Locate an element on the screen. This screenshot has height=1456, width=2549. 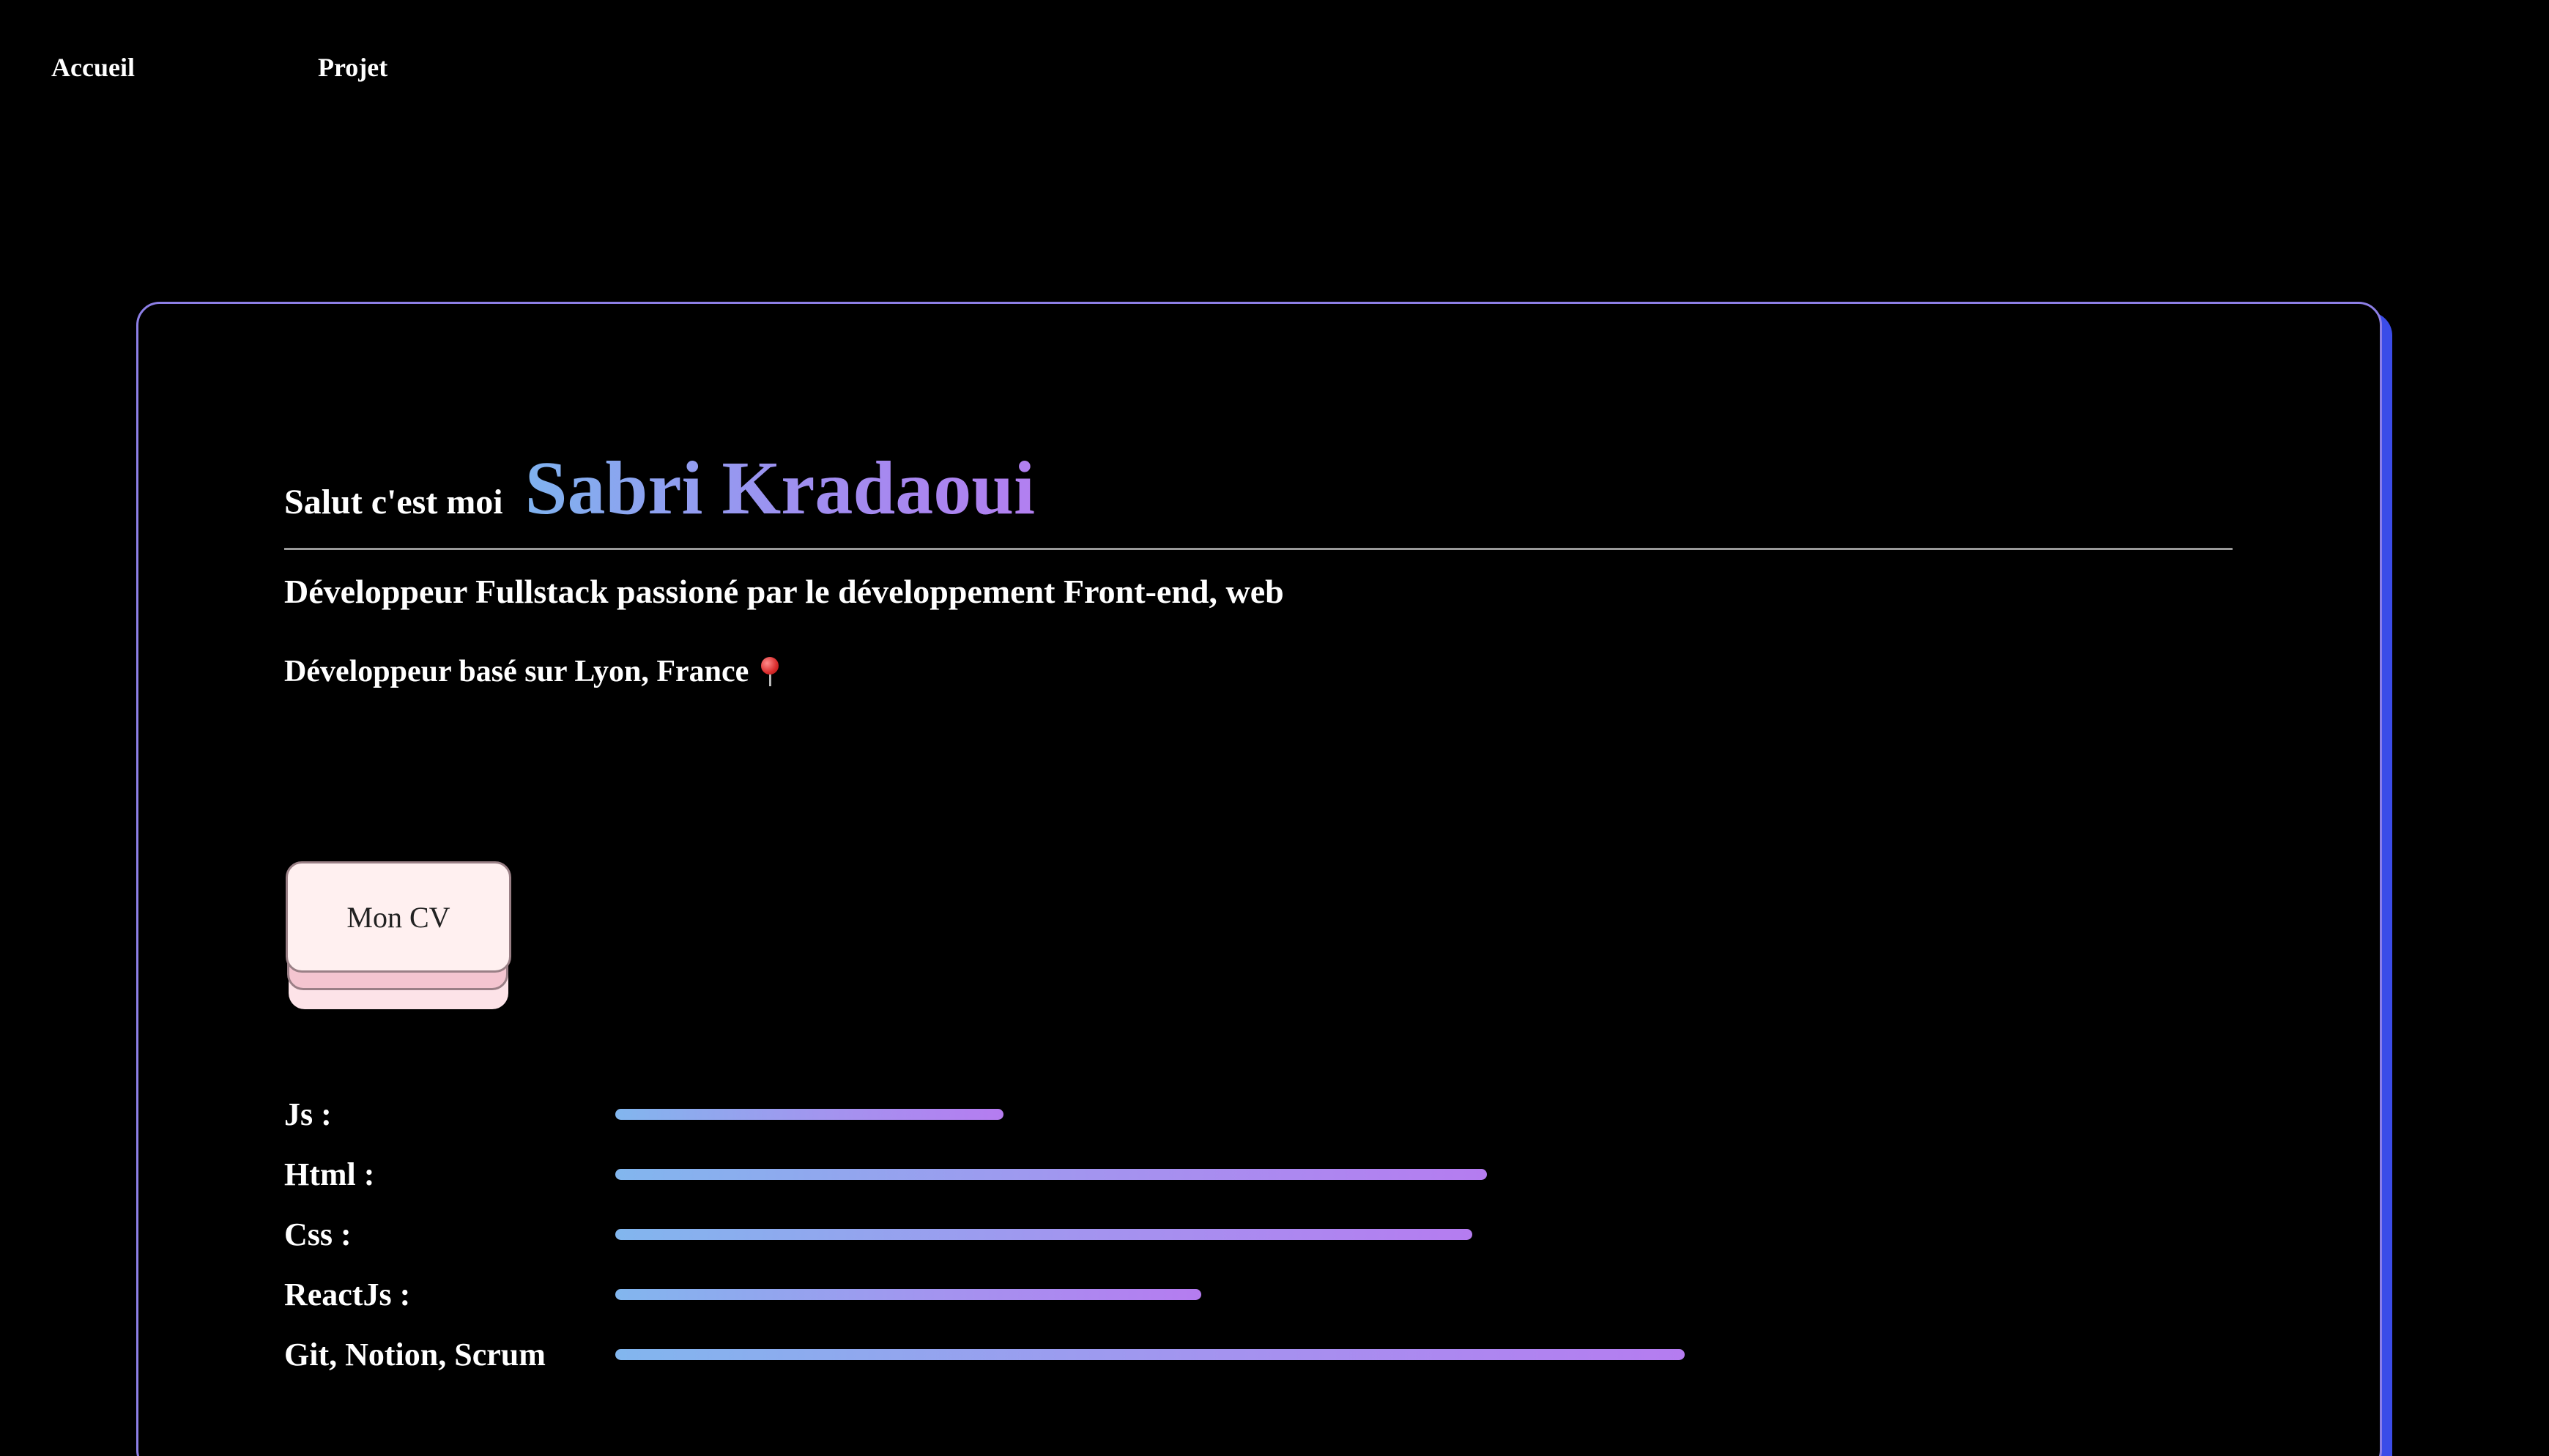
cv-button-stack: Mon CV is located at coordinates (398, 937).